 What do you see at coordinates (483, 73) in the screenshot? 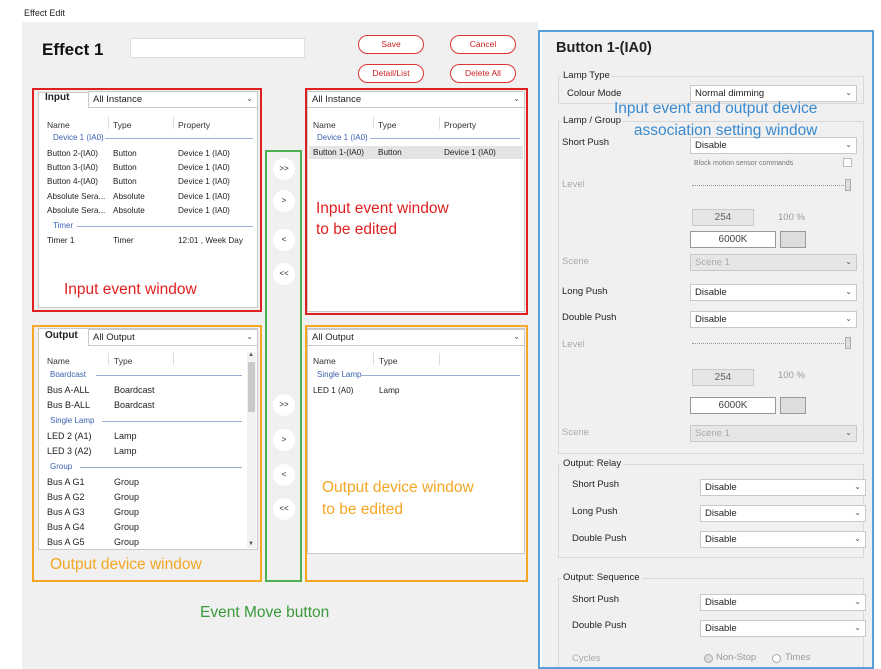
I see `delete-all-button: Delete All` at bounding box center [483, 73].